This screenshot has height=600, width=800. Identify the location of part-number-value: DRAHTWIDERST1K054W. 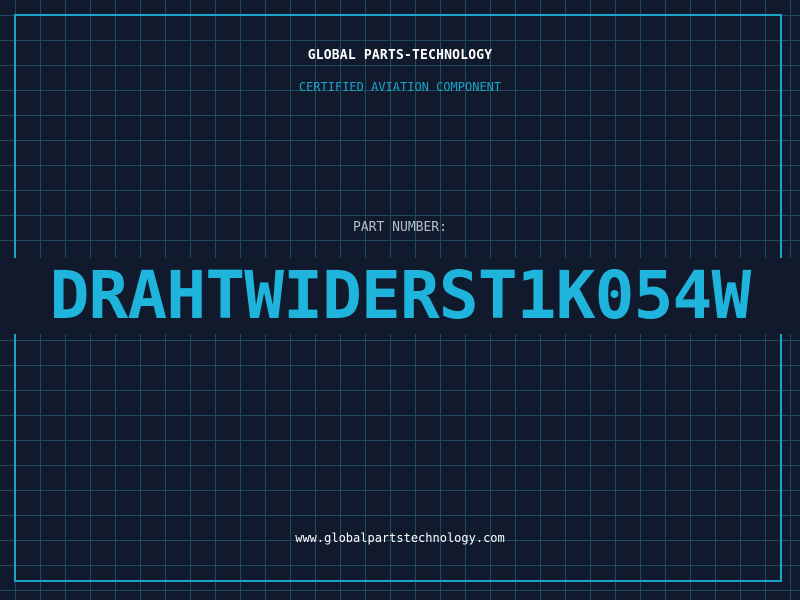
(400, 296).